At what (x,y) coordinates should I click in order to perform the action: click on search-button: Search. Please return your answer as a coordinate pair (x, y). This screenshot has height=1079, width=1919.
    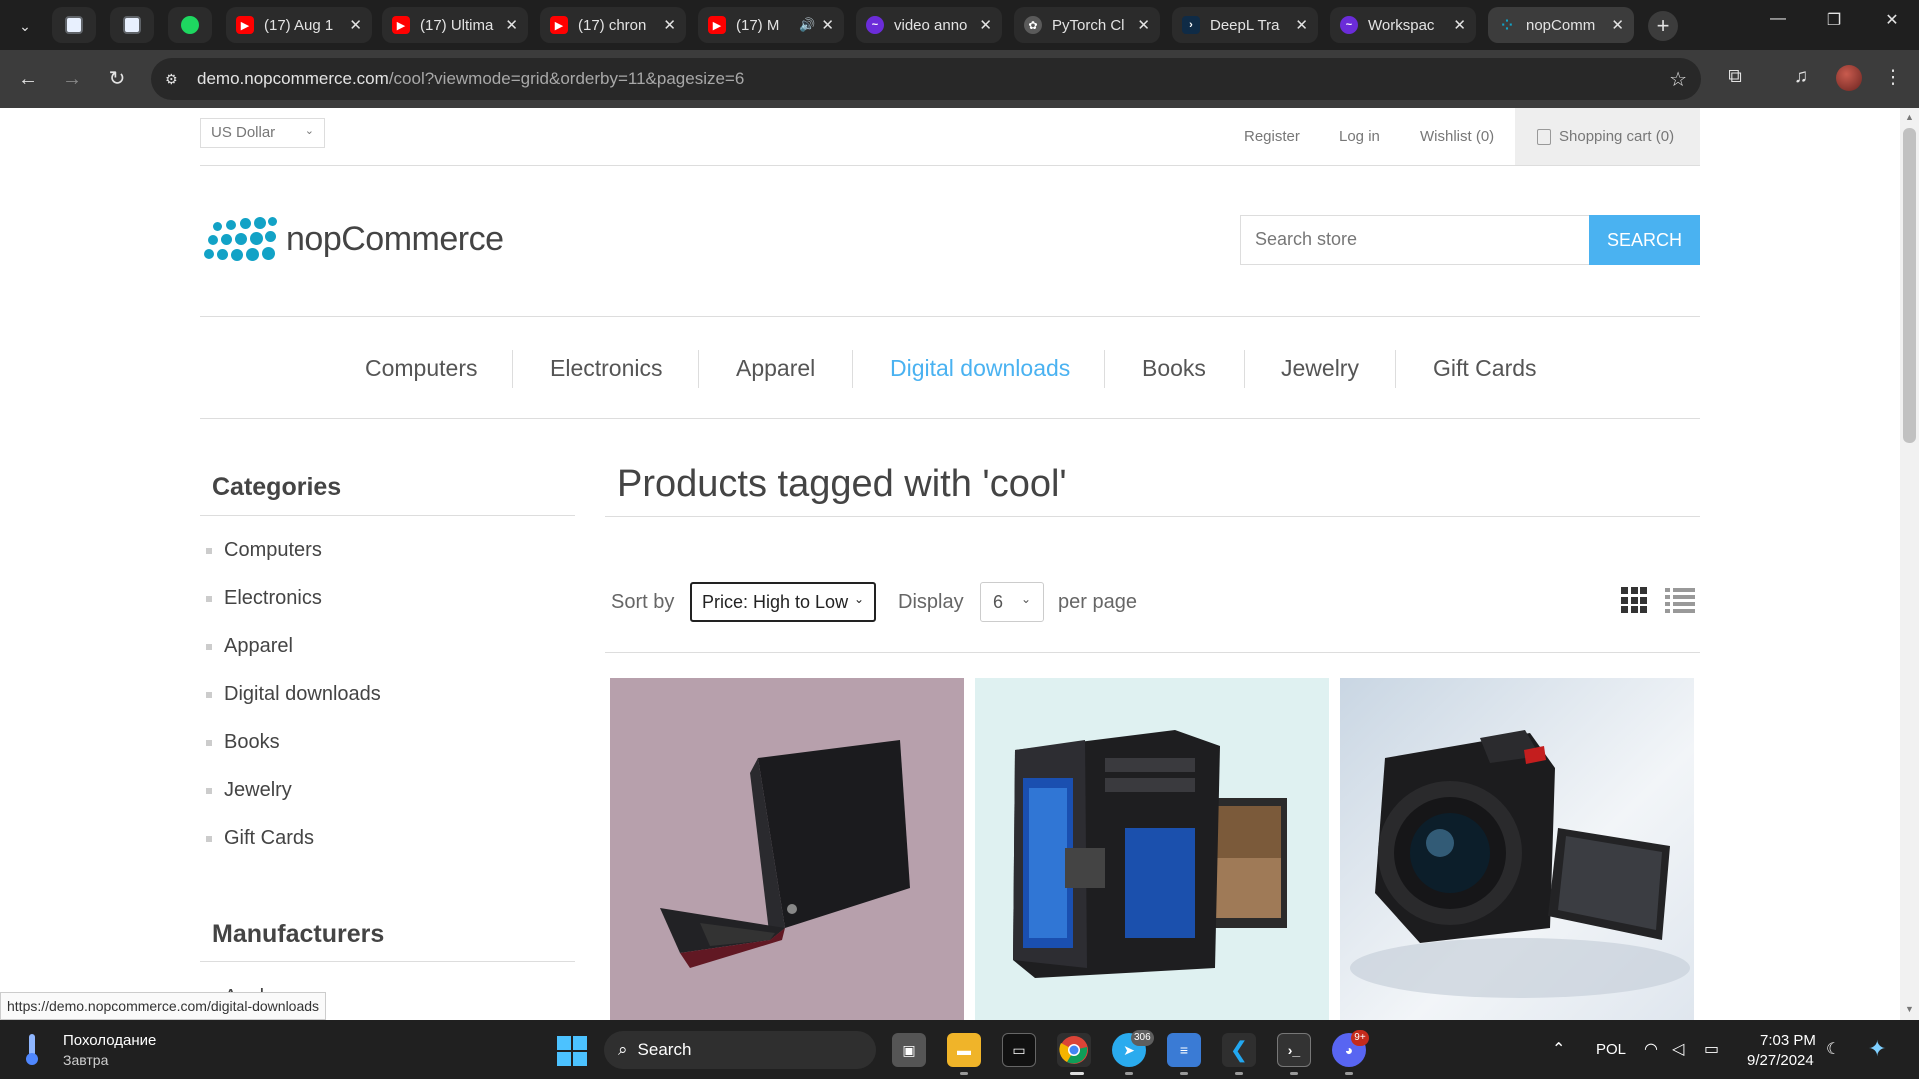
    Looking at the image, I should click on (1644, 240).